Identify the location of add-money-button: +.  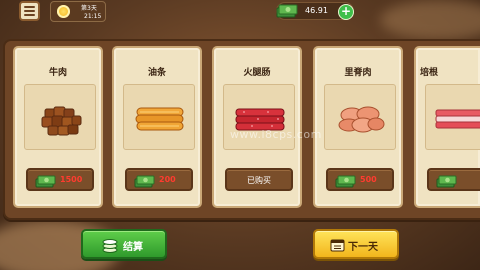
(346, 12).